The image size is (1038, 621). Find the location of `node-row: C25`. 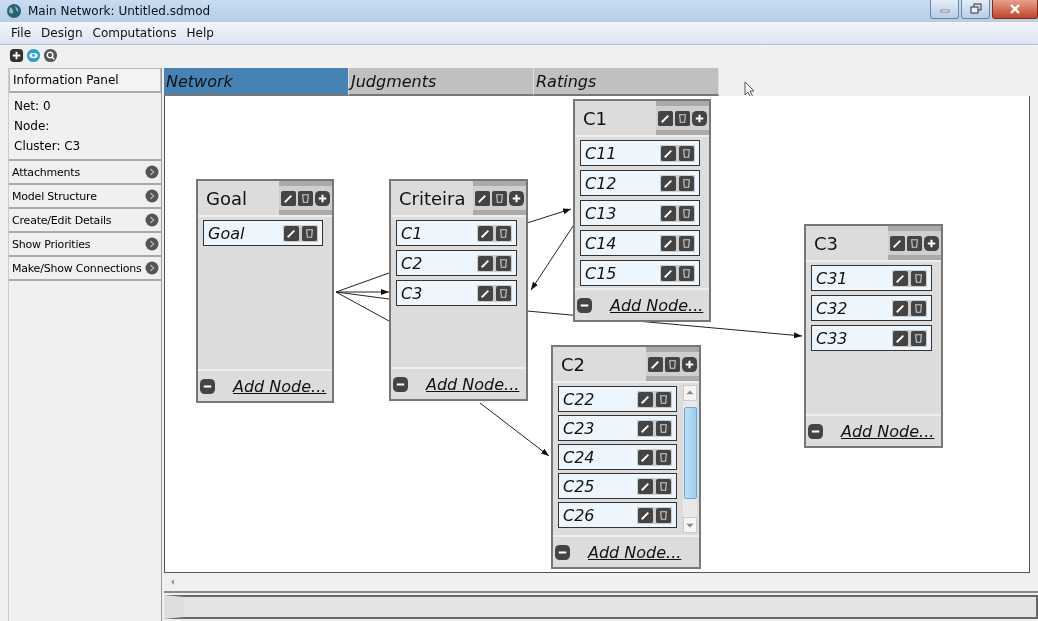

node-row: C25 is located at coordinates (617, 486).